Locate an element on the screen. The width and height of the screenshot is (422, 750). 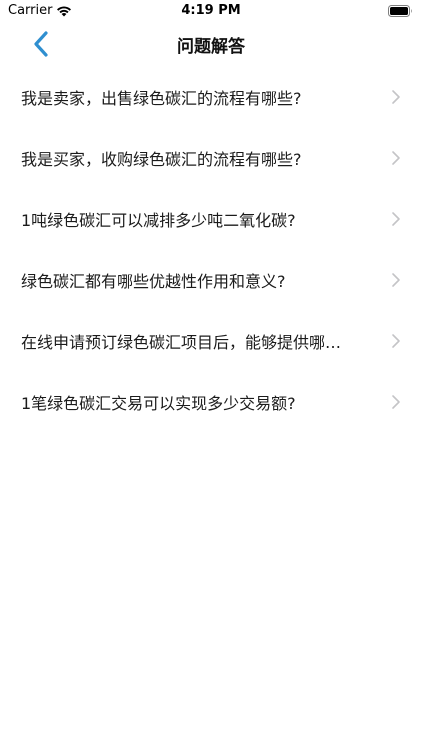
faq-item: 我是卖家，出售绿色碳汇的流程有哪些? is located at coordinates (211, 96).